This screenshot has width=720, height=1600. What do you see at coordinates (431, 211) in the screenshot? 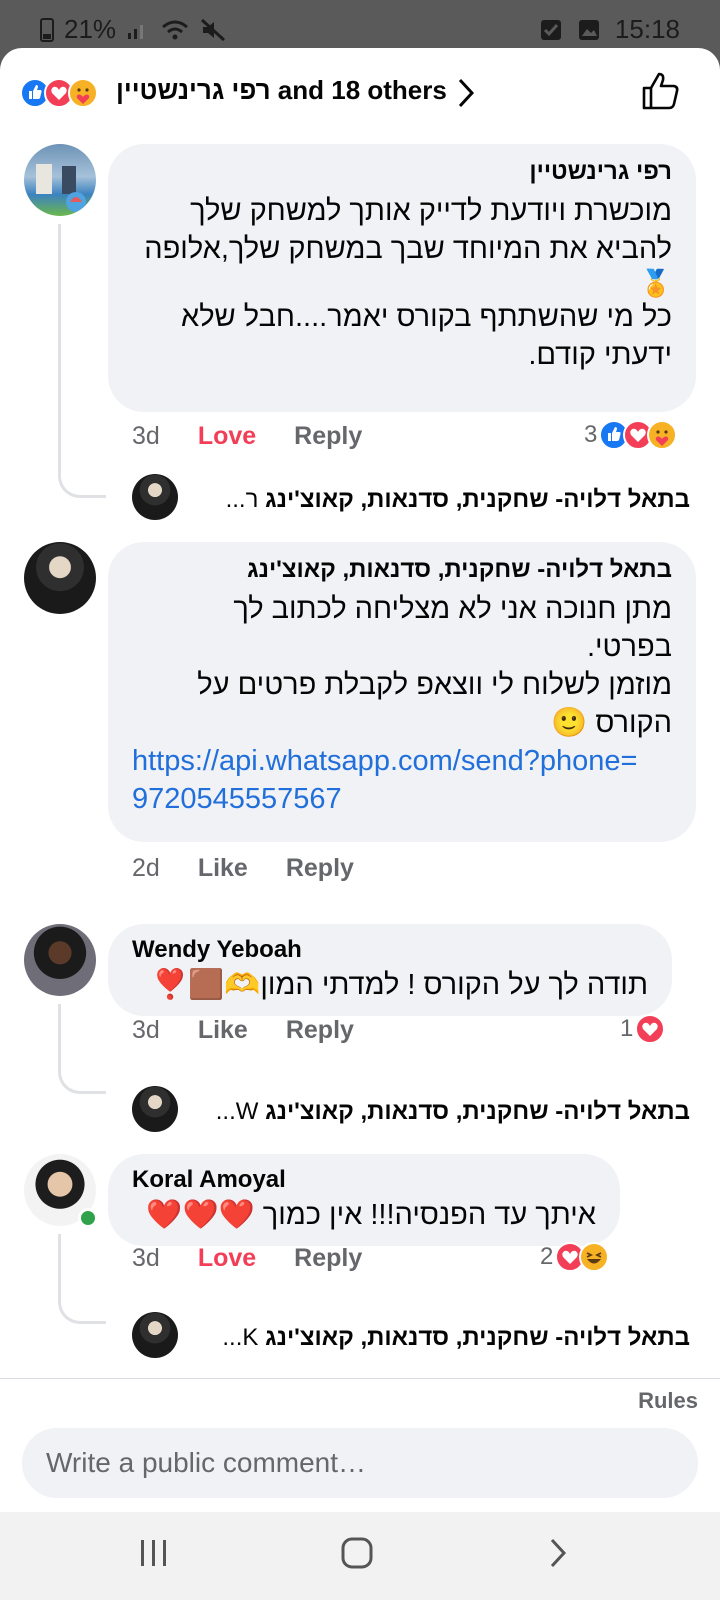
I see `comment-text: מוכשרת ויודעת לדייק אותך למשחק שלך` at bounding box center [431, 211].